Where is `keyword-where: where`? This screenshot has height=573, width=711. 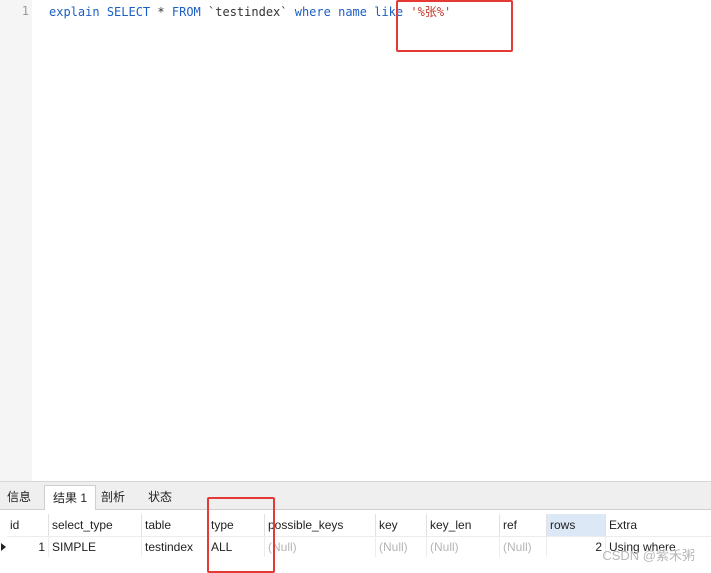
keyword-where: where is located at coordinates (312, 12).